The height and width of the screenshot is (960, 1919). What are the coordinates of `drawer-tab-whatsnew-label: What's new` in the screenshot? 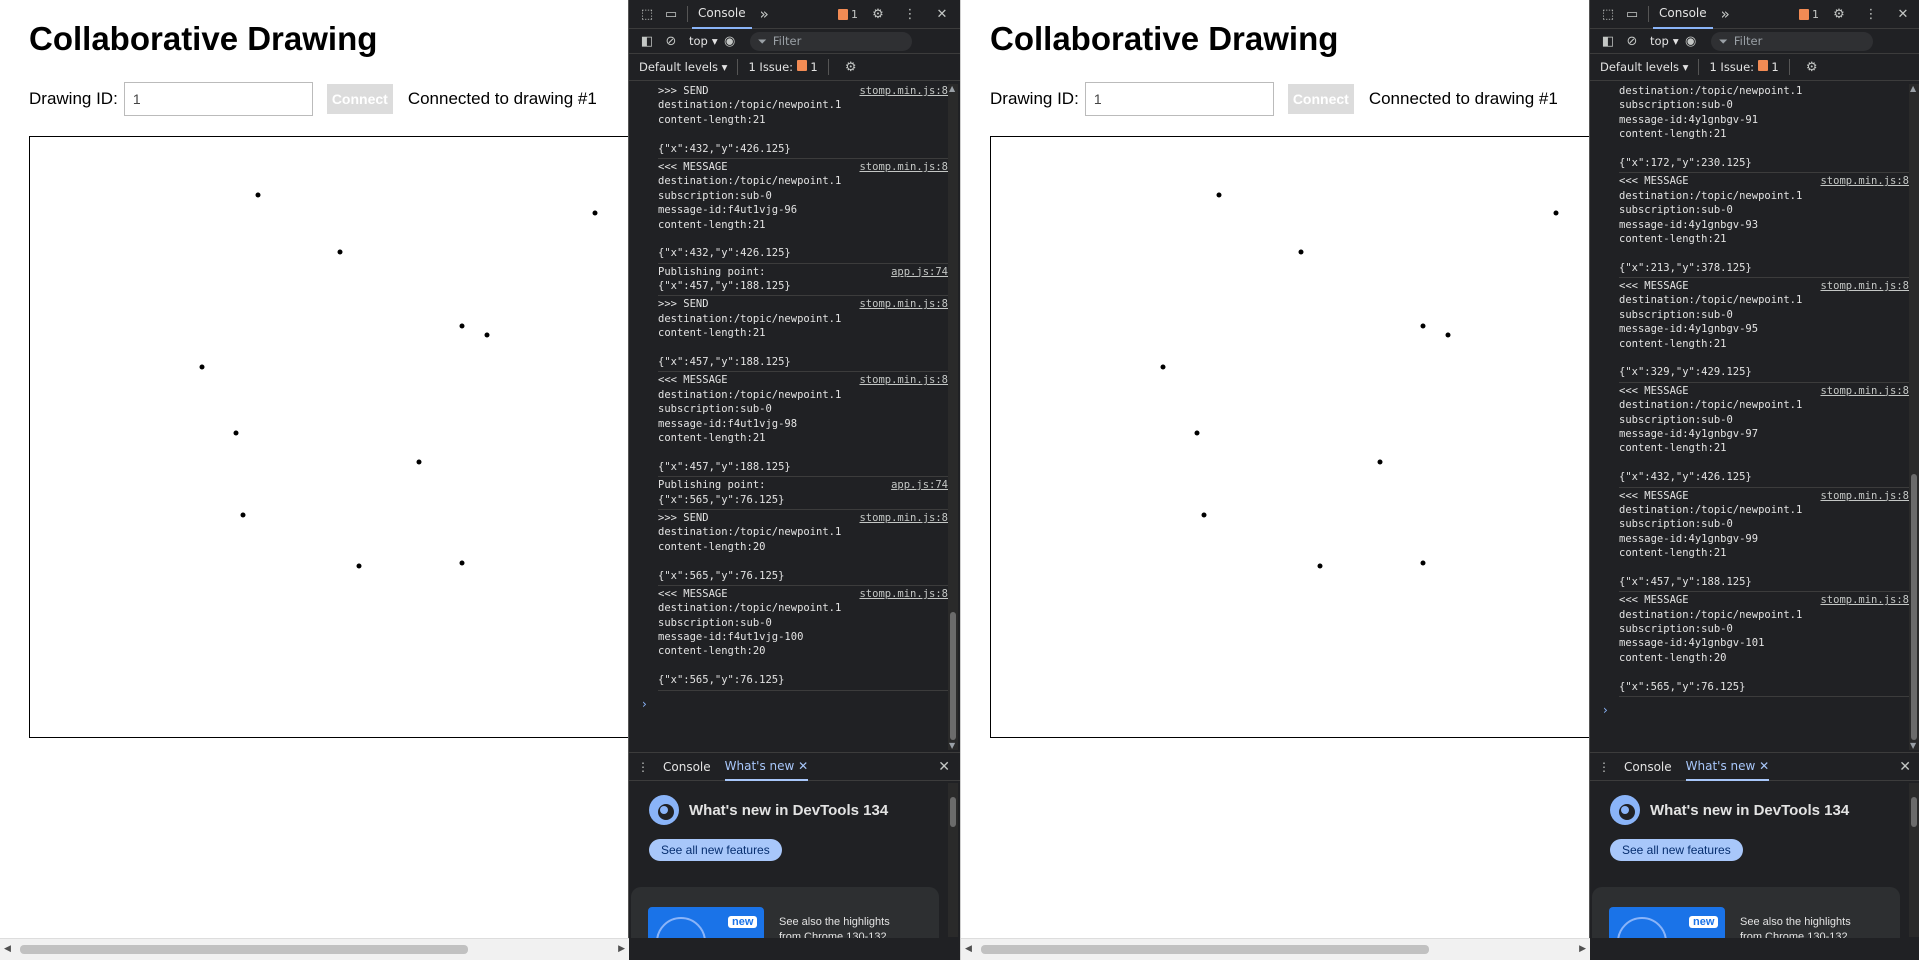 It's located at (759, 765).